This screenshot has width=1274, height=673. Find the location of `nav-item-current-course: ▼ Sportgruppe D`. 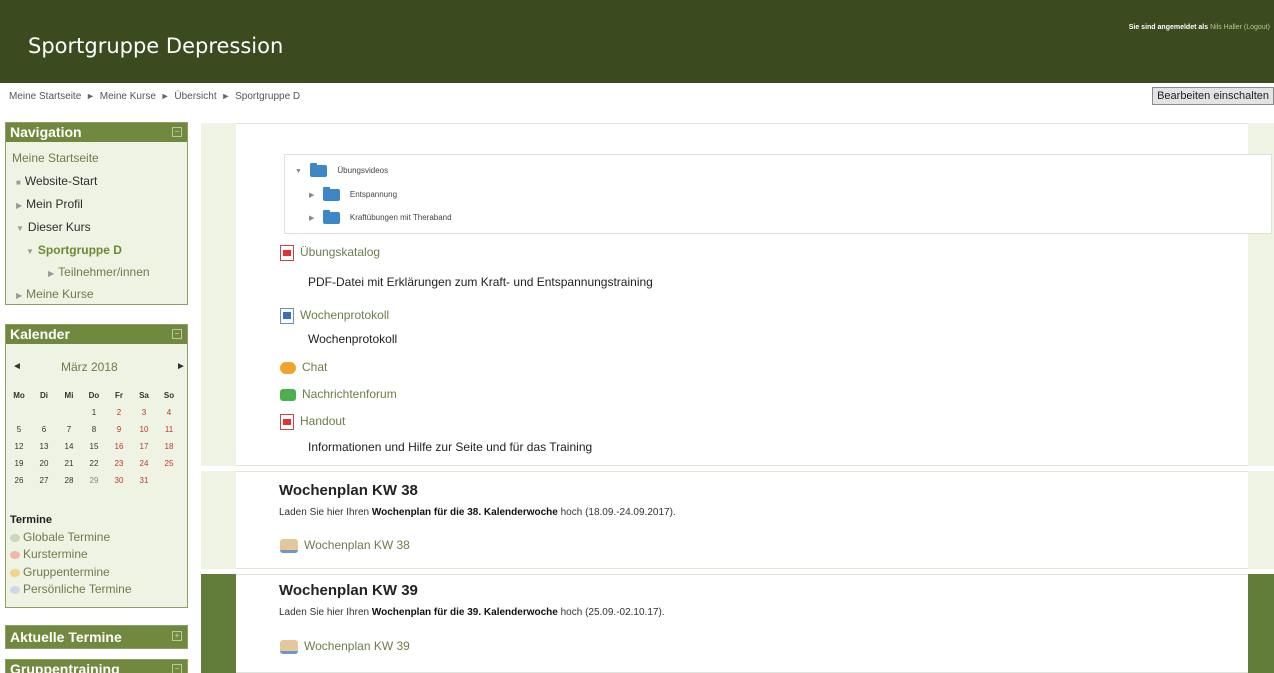

nav-item-current-course: ▼ Sportgruppe D is located at coordinates (74, 250).